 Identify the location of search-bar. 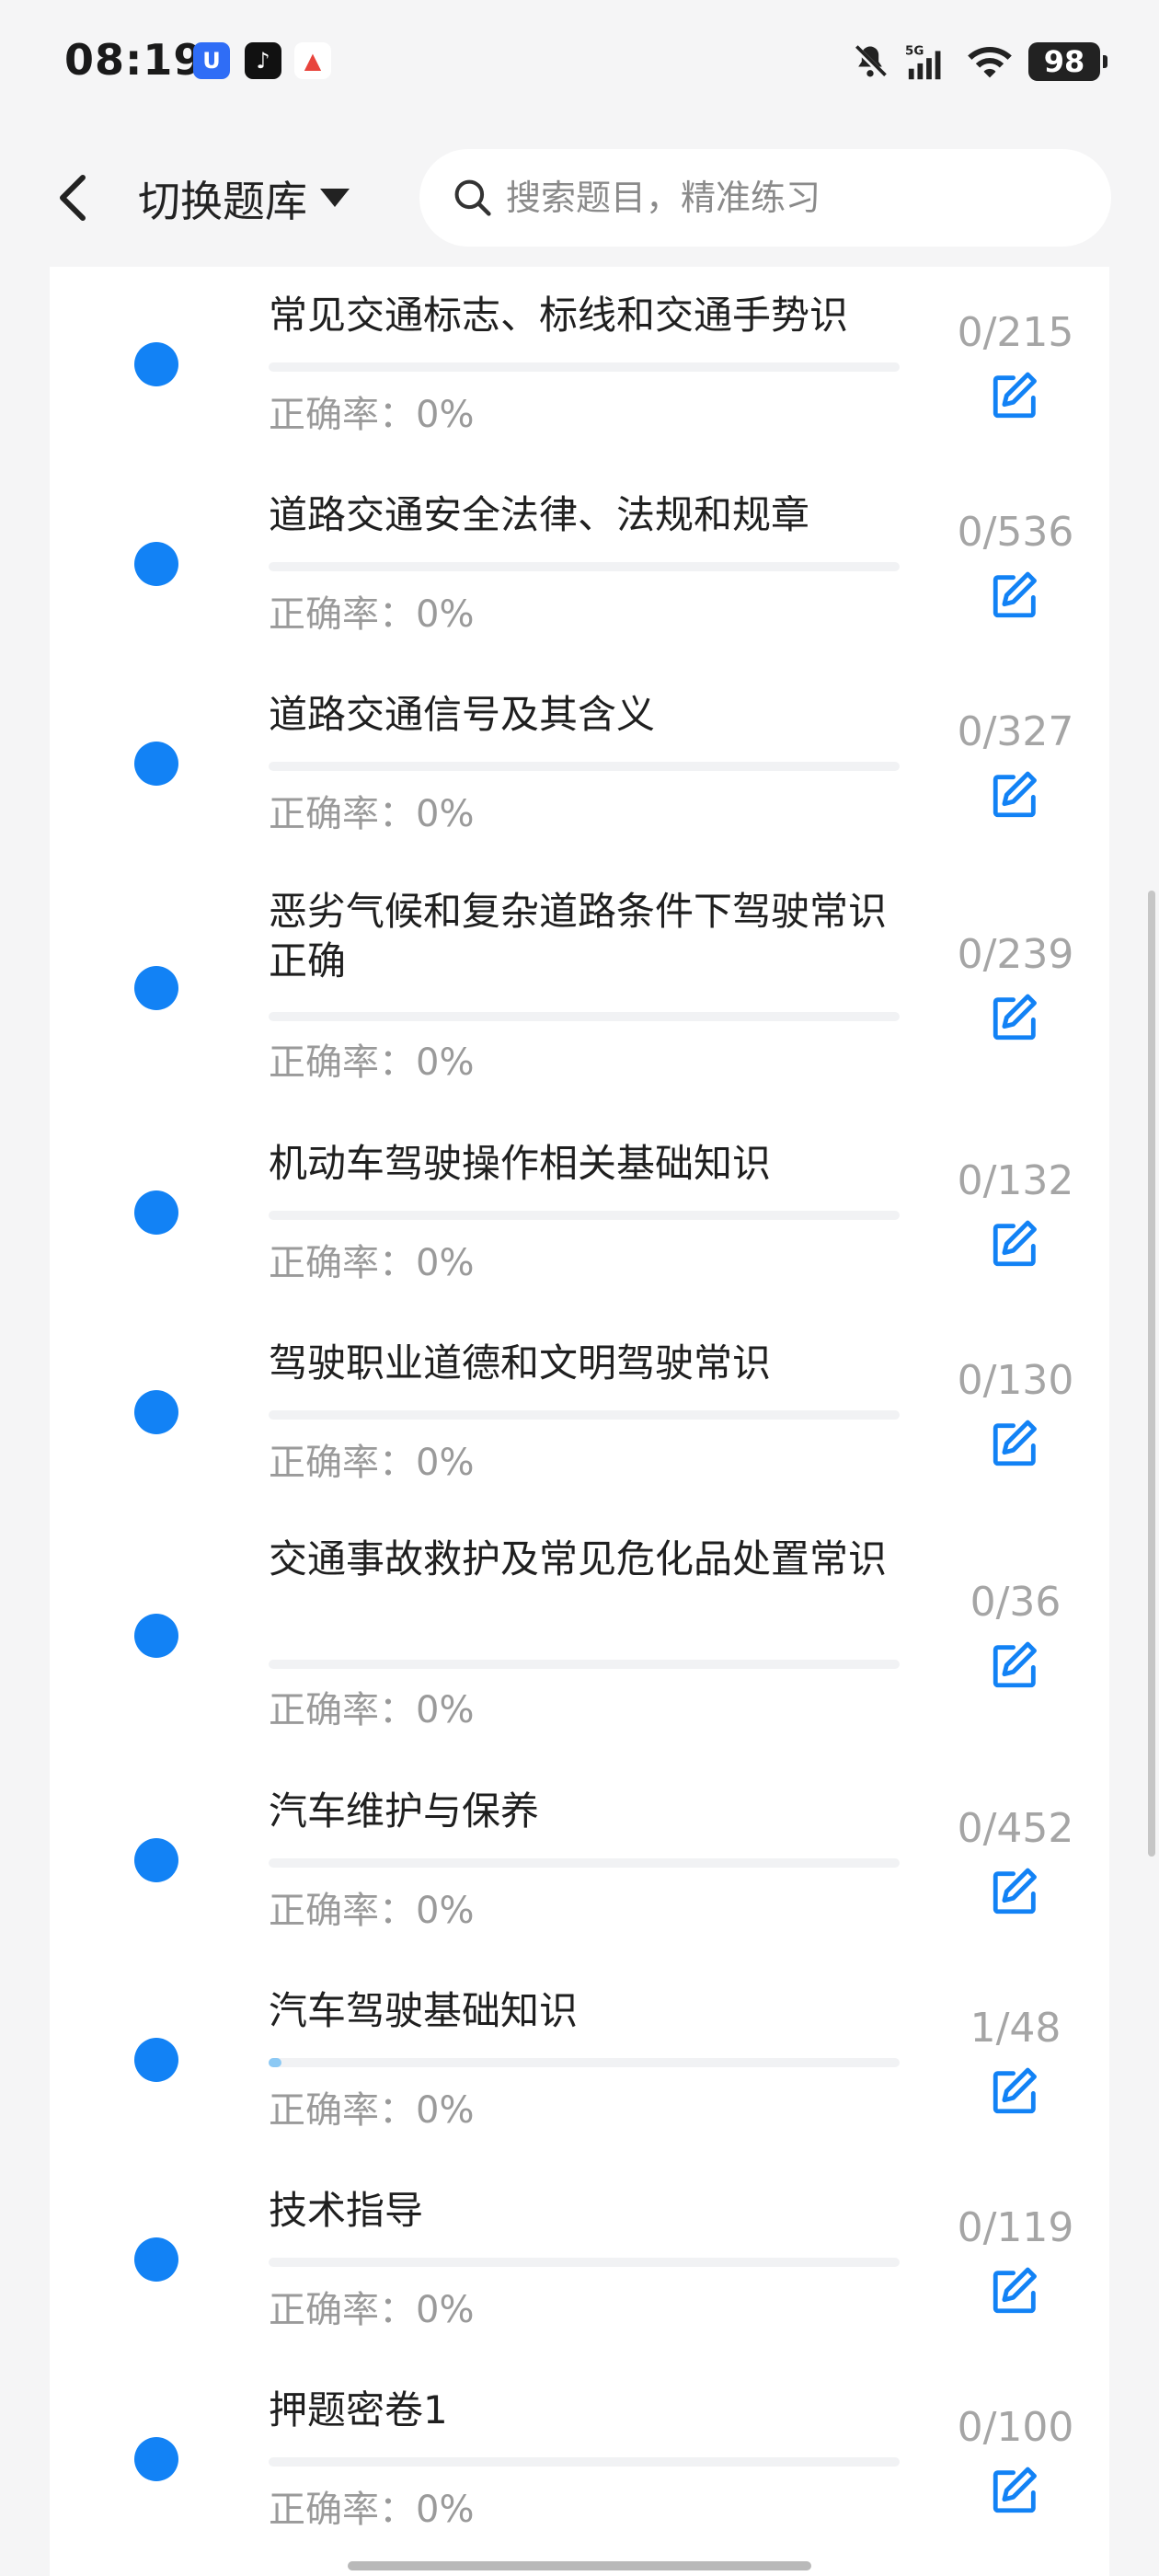
(765, 198).